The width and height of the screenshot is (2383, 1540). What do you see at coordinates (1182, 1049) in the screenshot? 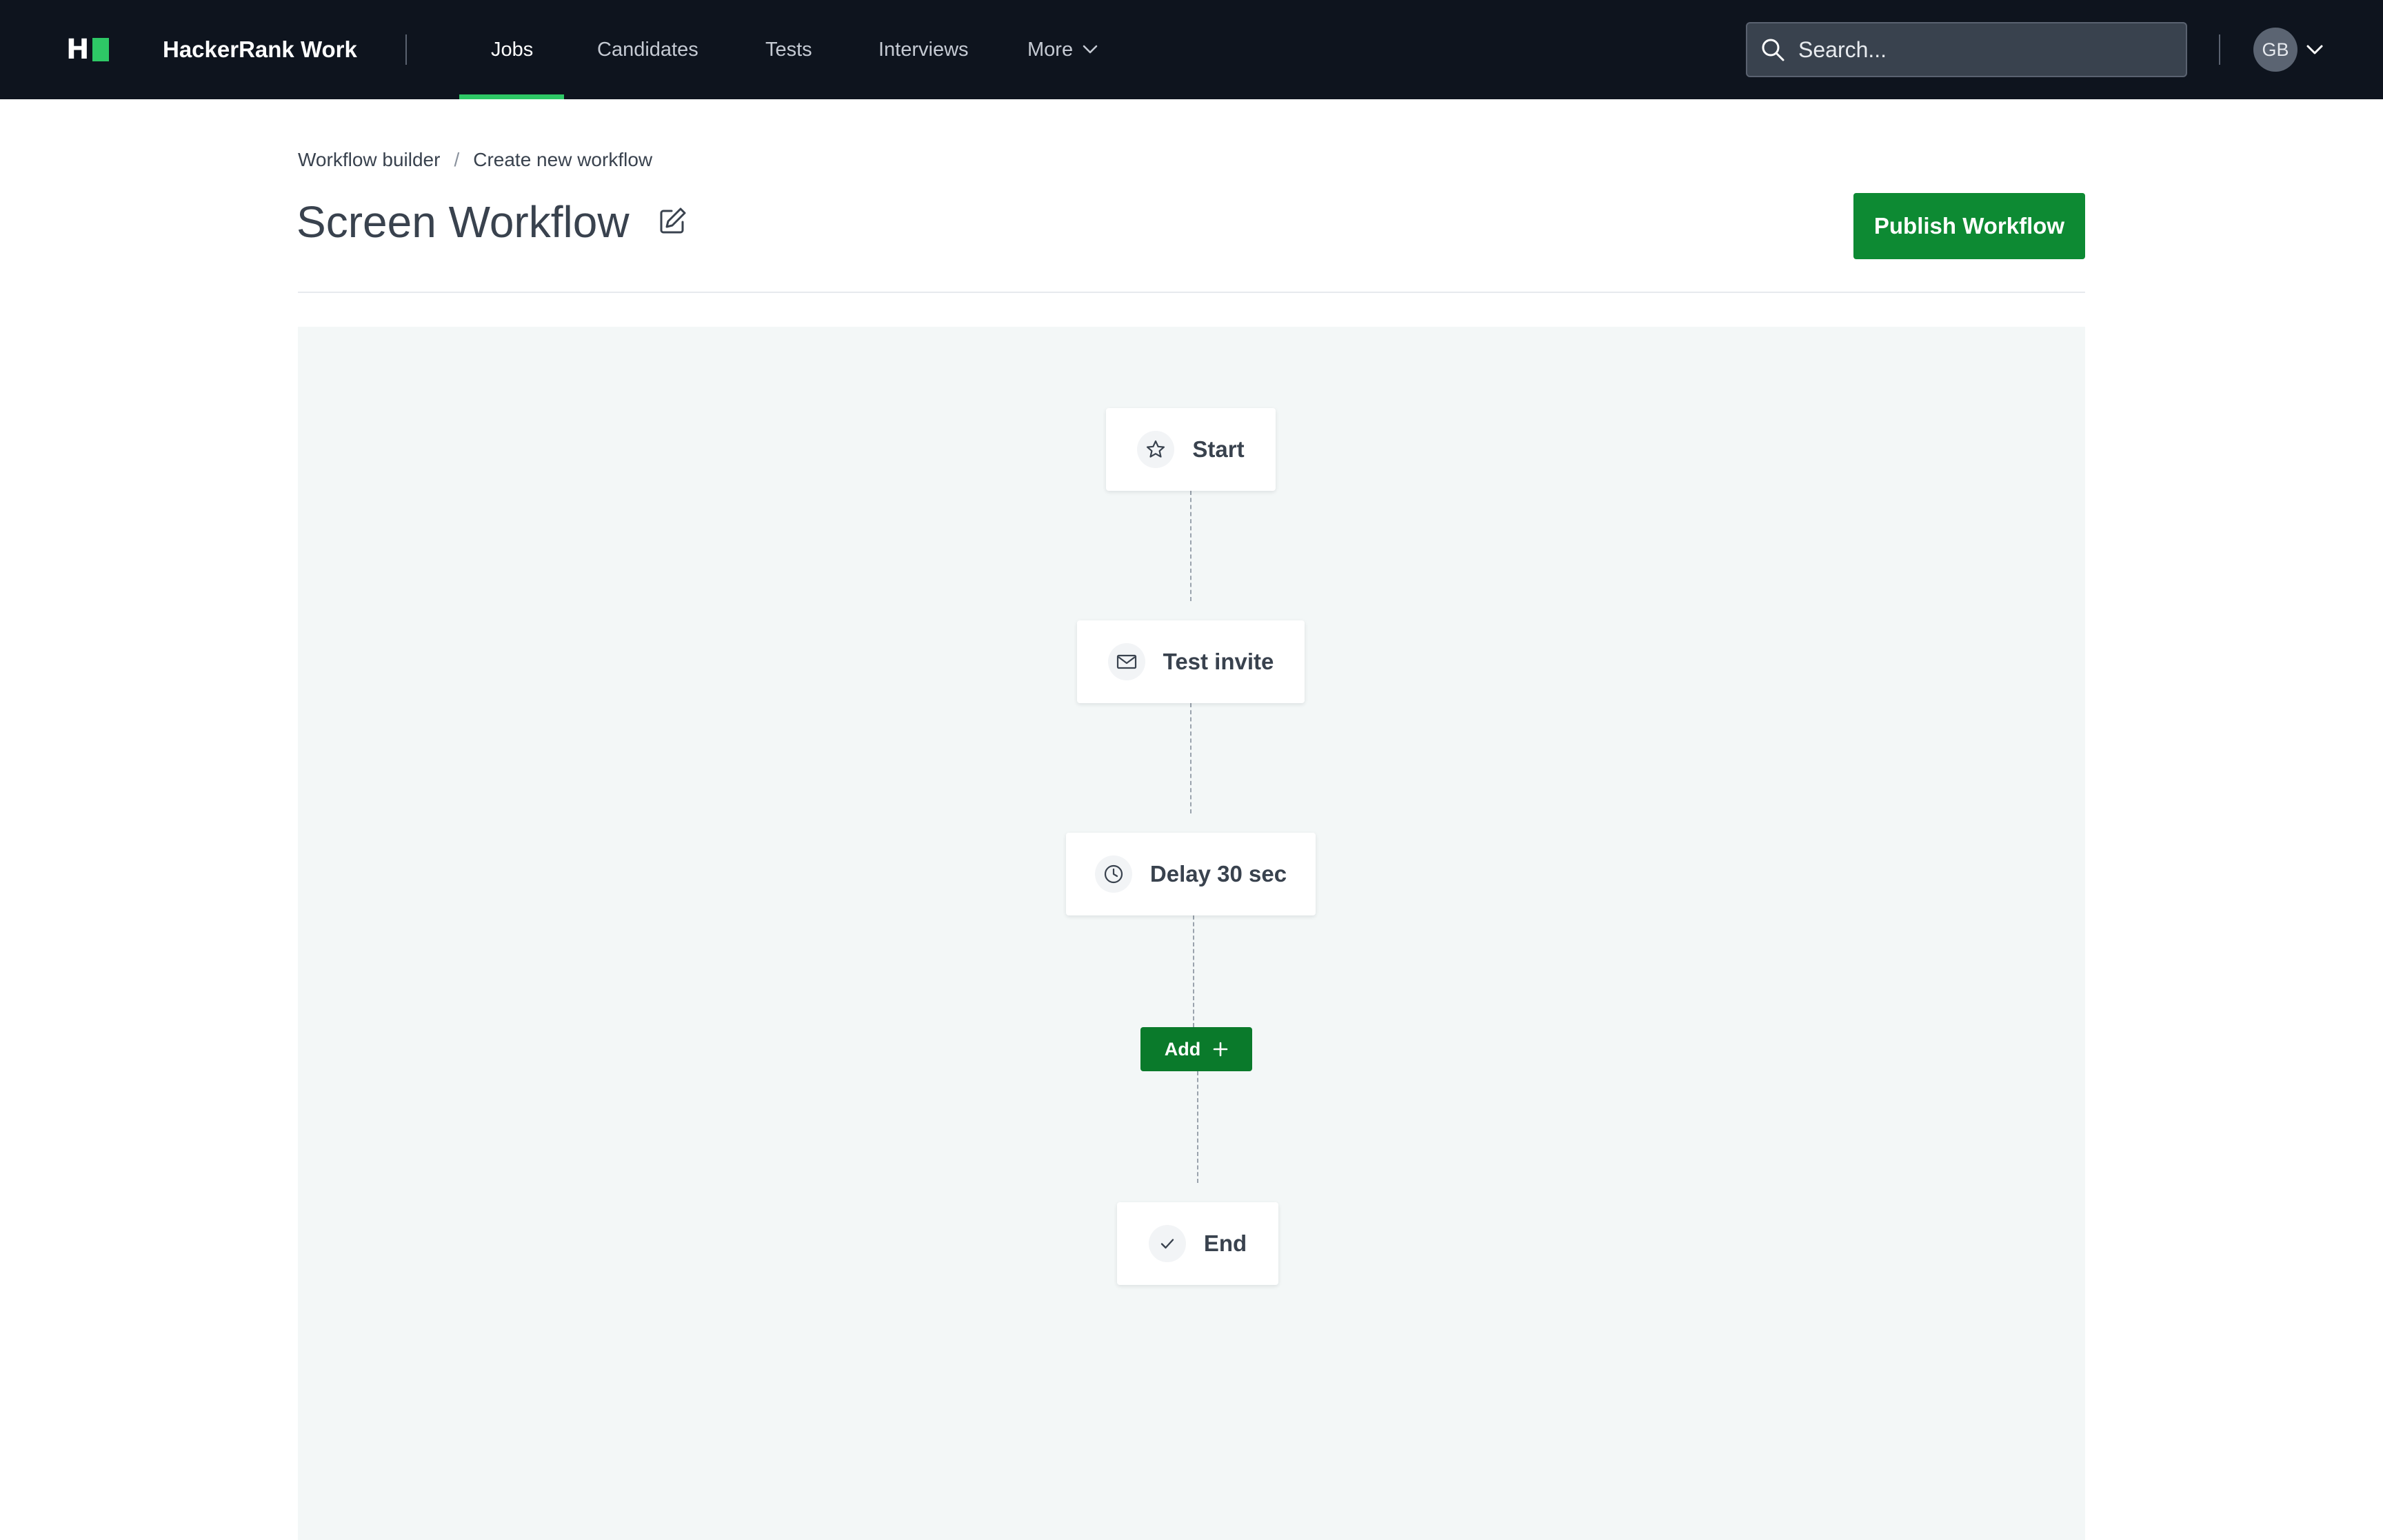
I see `add-step-label: Add` at bounding box center [1182, 1049].